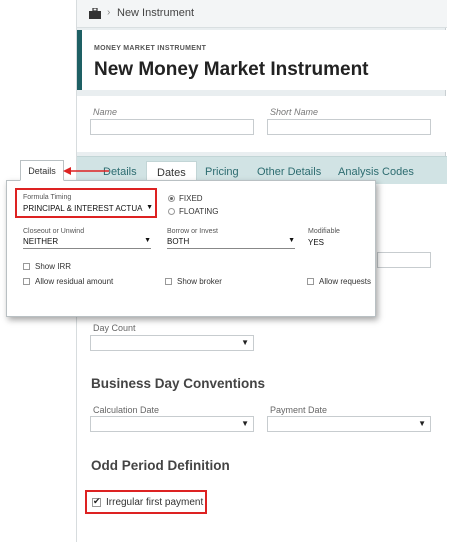 The height and width of the screenshot is (549, 458). Describe the element at coordinates (114, 328) in the screenshot. I see `day-count-label: Day Count` at that location.